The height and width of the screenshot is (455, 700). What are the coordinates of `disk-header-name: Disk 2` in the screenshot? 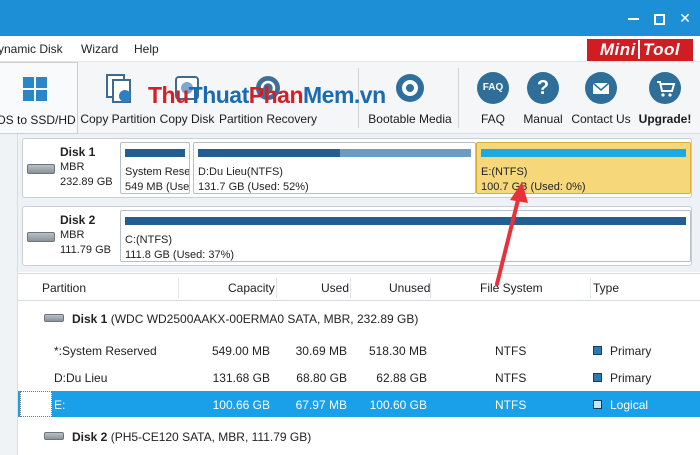 It's located at (90, 437).